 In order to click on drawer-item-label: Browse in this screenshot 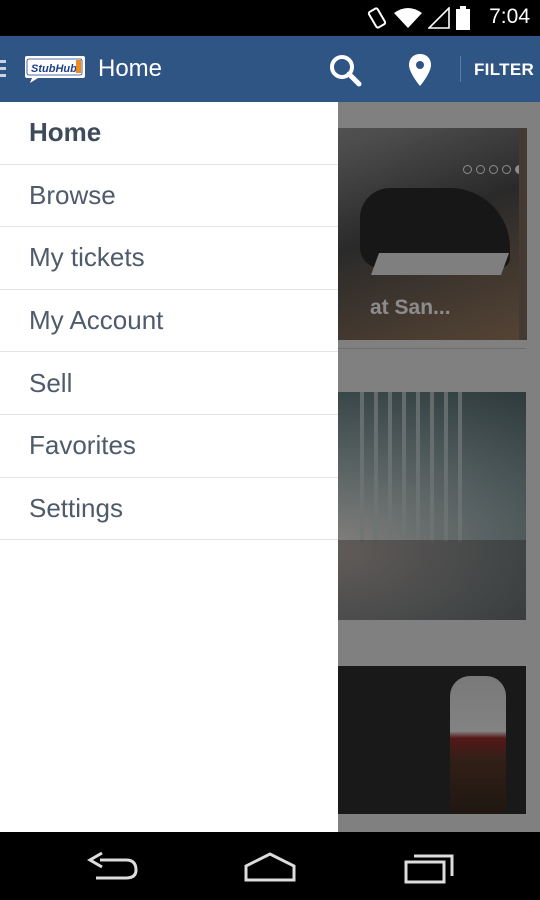, I will do `click(72, 194)`.